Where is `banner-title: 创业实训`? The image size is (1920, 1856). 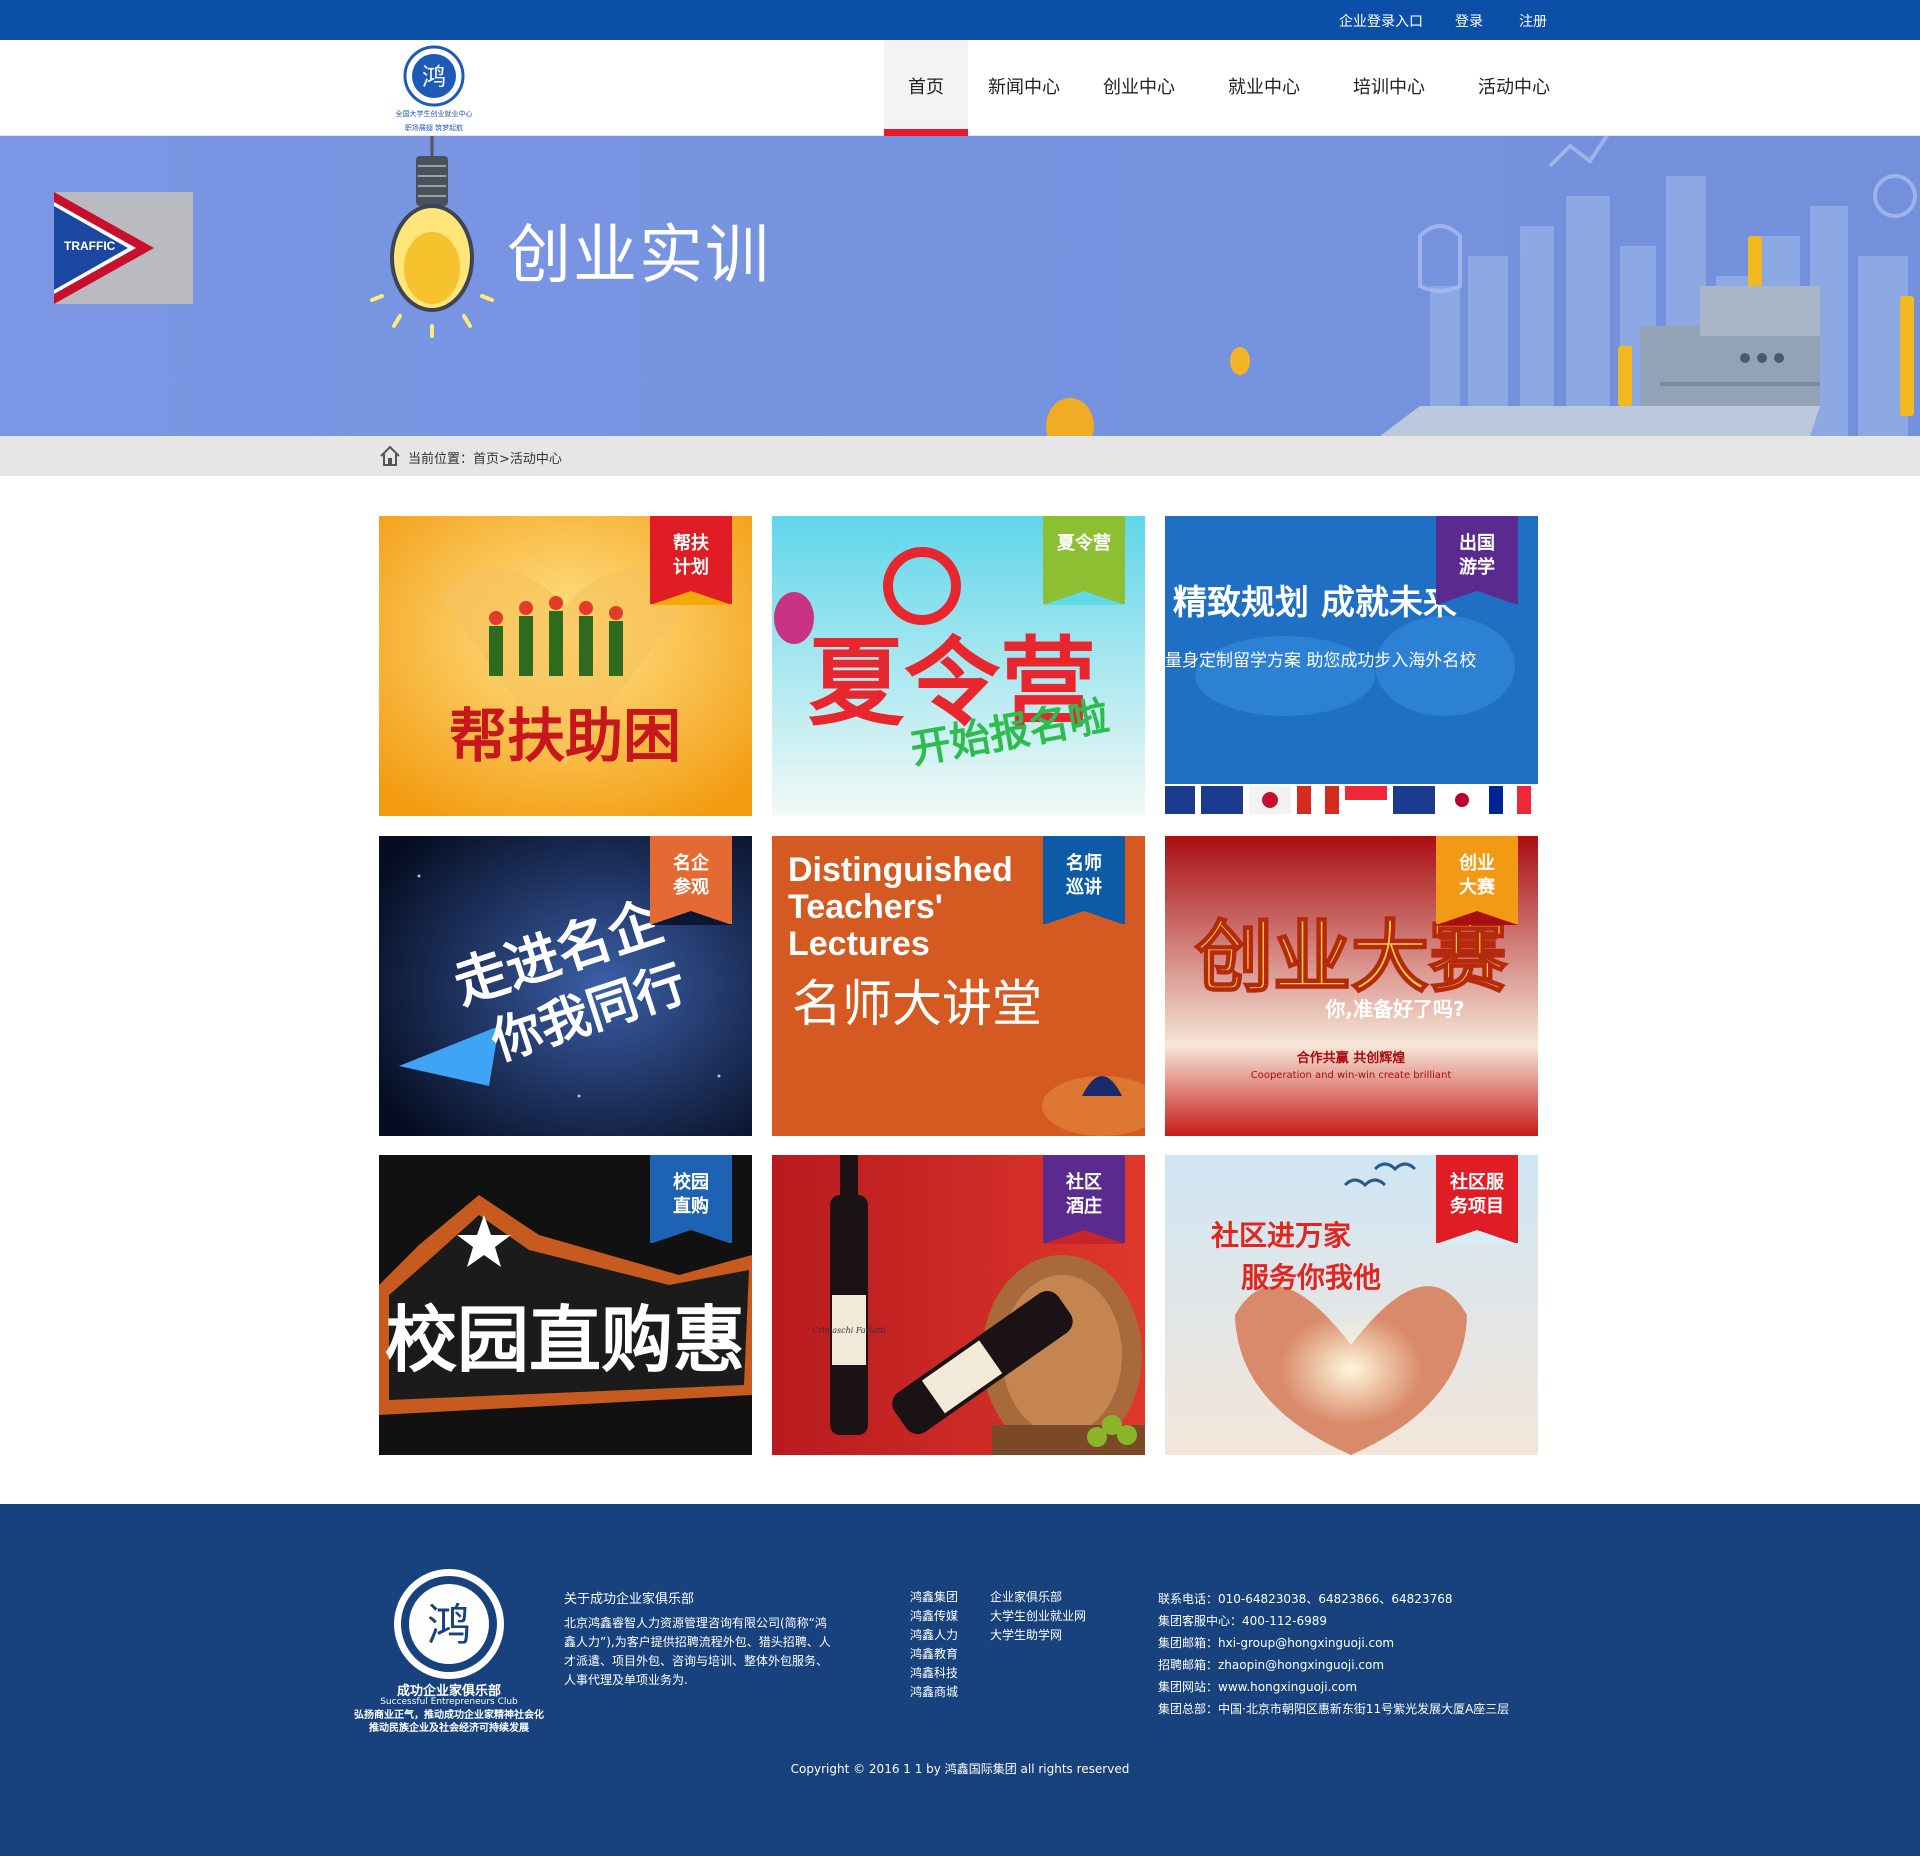
banner-title: 创业实训 is located at coordinates (639, 256).